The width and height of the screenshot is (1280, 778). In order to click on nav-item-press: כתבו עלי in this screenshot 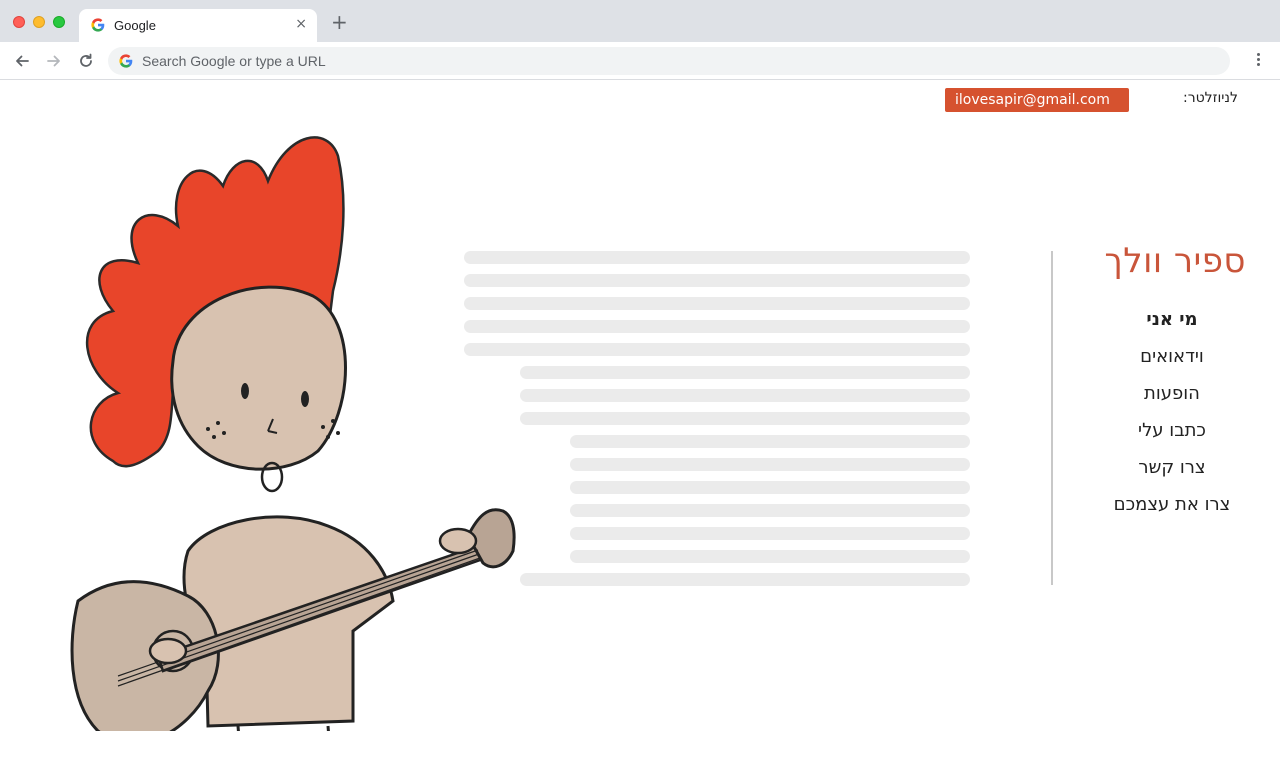, I will do `click(1170, 434)`.